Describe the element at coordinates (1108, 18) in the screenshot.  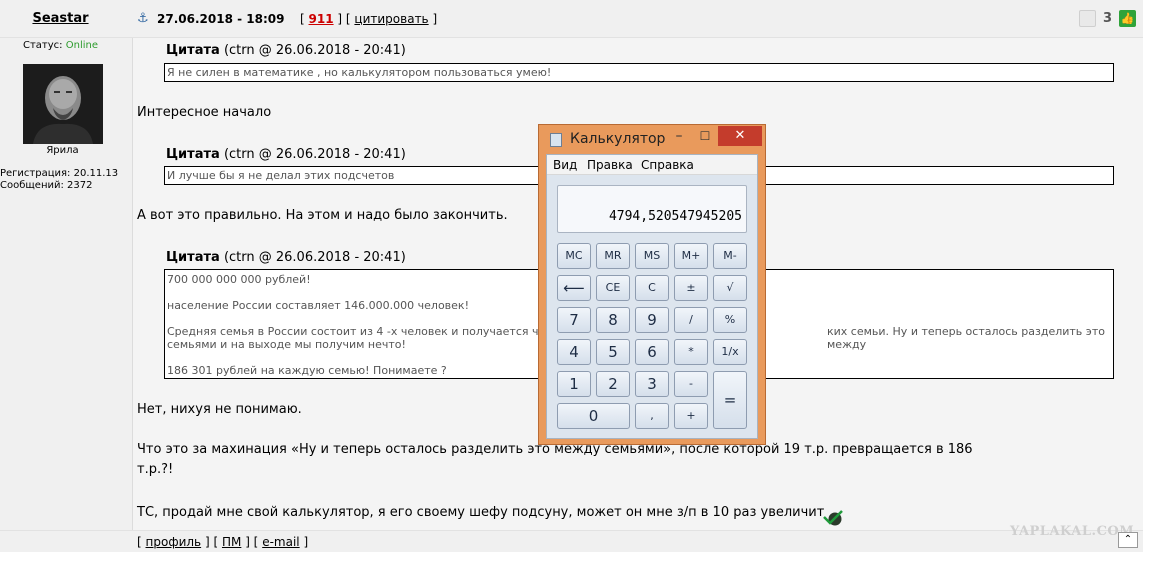
I see `rating-count: 3` at that location.